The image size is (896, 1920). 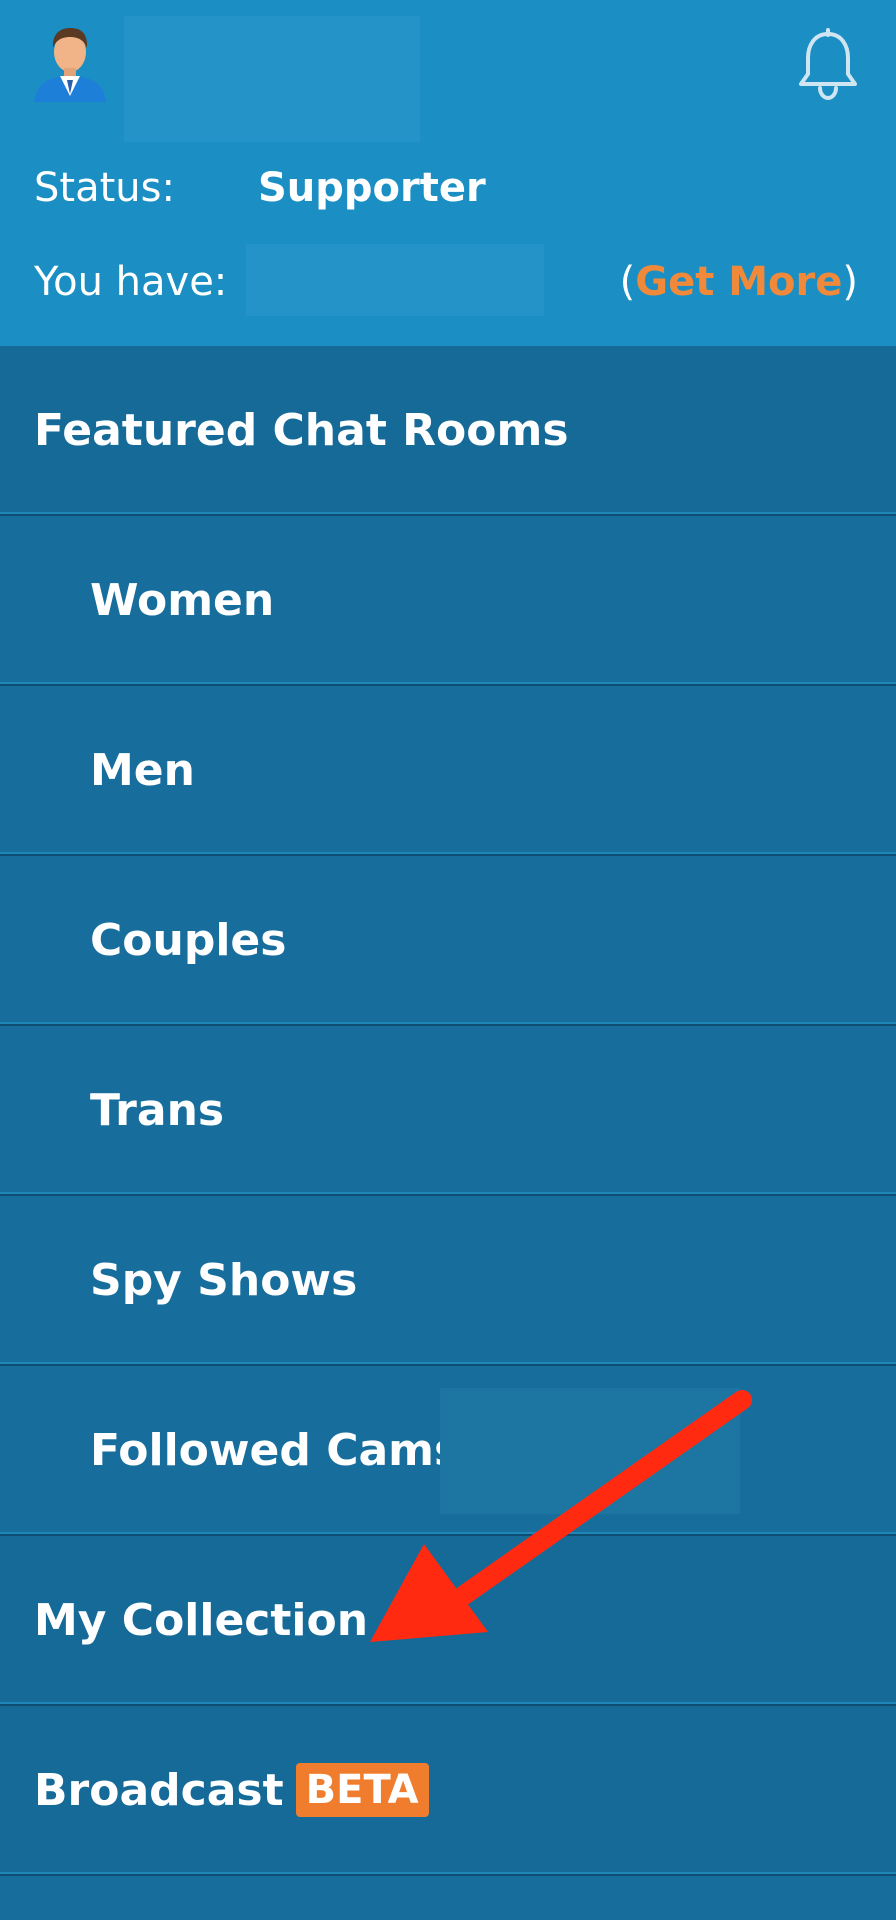 I want to click on menu-item-label: Women, so click(x=182, y=600).